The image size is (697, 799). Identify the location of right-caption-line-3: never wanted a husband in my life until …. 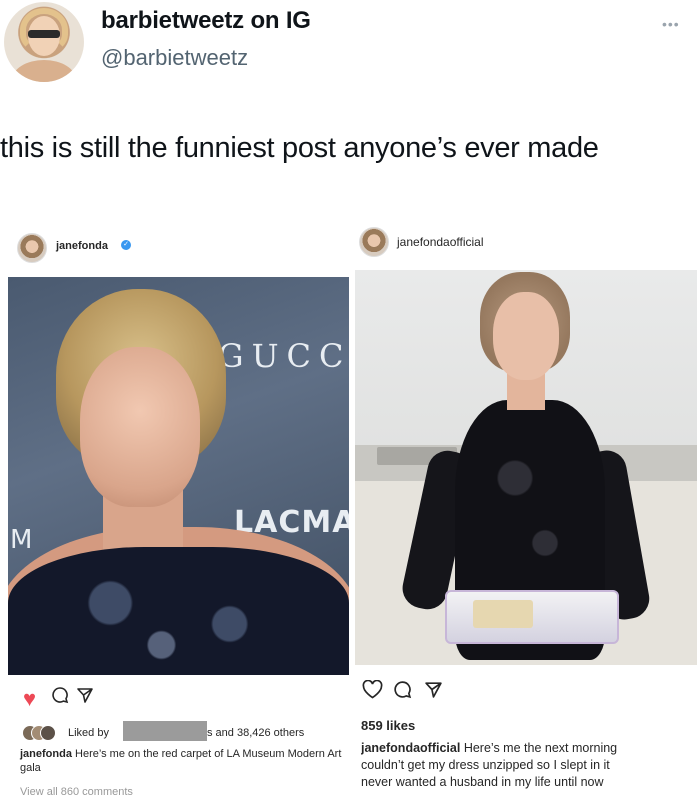
(482, 782).